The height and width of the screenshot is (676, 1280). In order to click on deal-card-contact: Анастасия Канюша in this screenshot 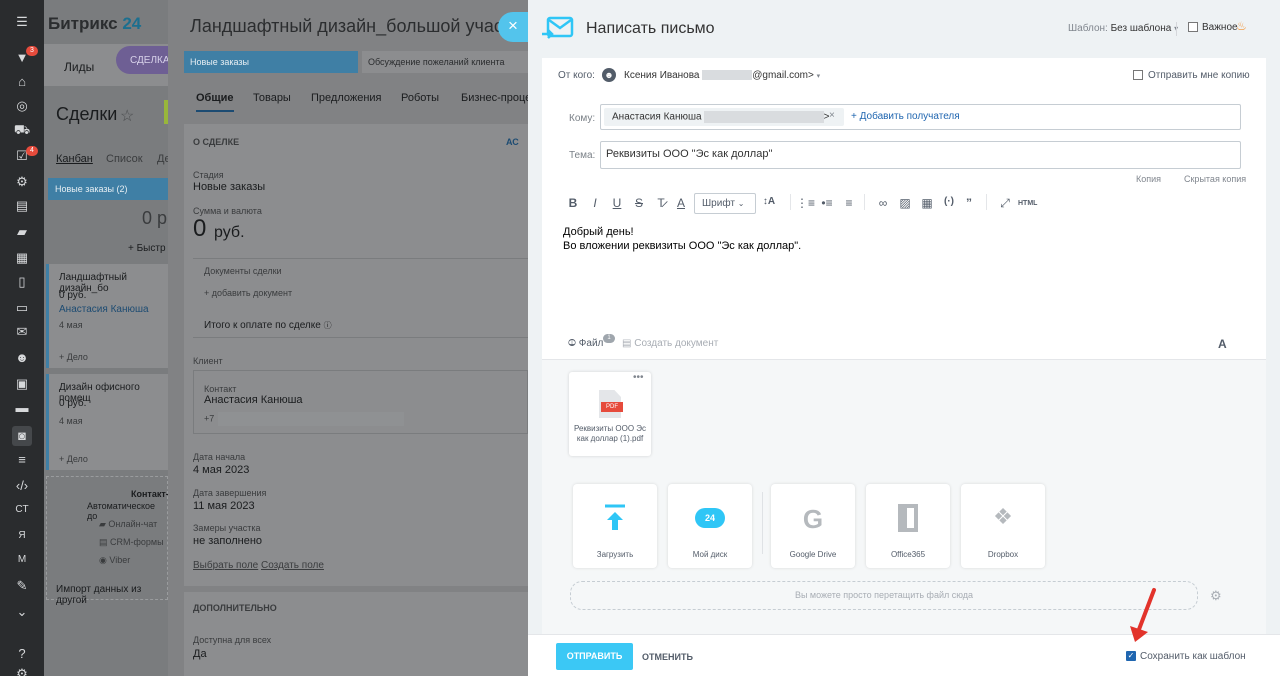, I will do `click(104, 309)`.